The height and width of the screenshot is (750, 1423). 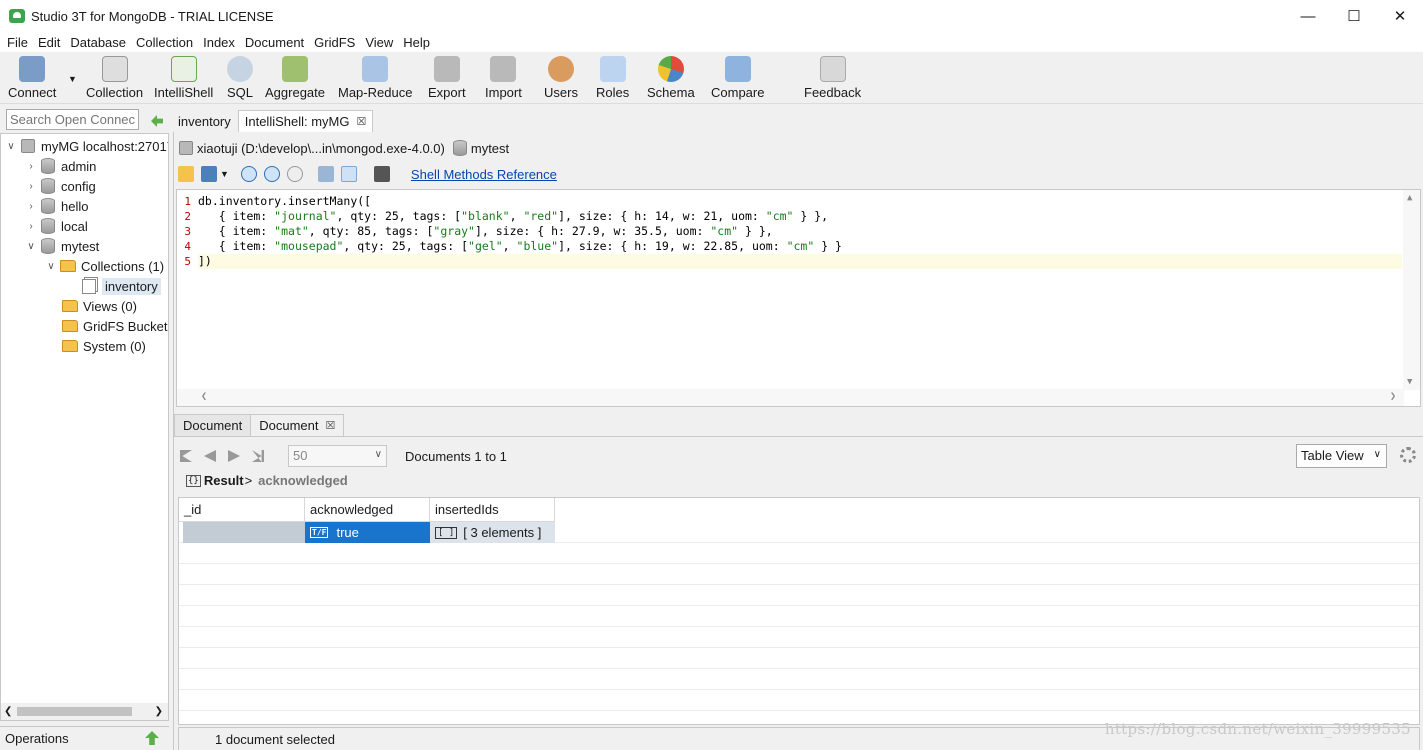 What do you see at coordinates (484, 174) in the screenshot?
I see `shell-methods-reference-link: Shell Methods Reference` at bounding box center [484, 174].